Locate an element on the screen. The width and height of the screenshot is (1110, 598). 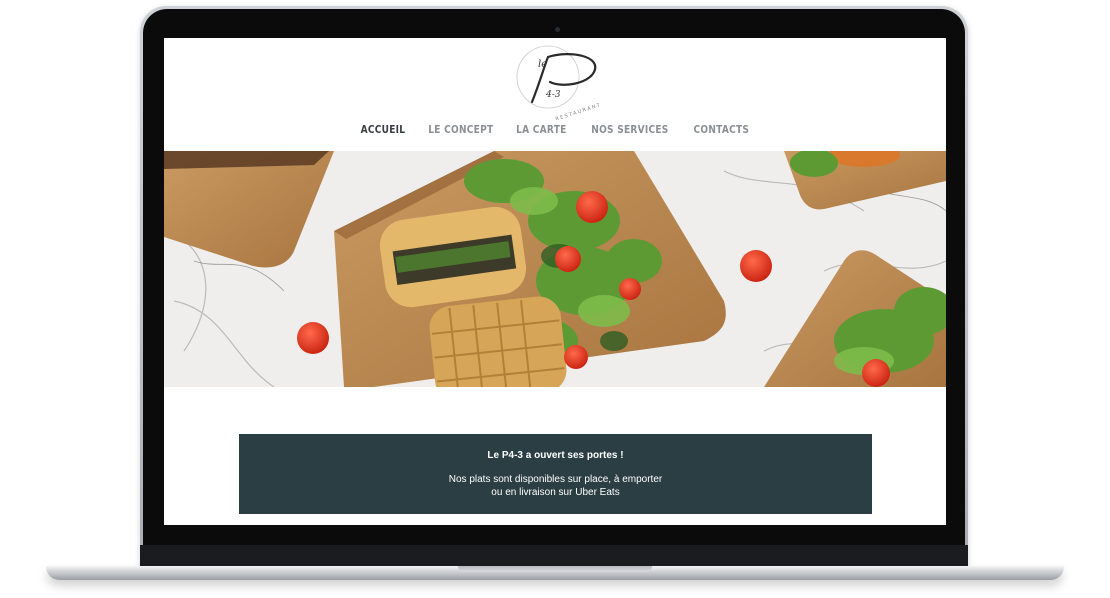
nav-item-accueil: ACCUEIL is located at coordinates (382, 130).